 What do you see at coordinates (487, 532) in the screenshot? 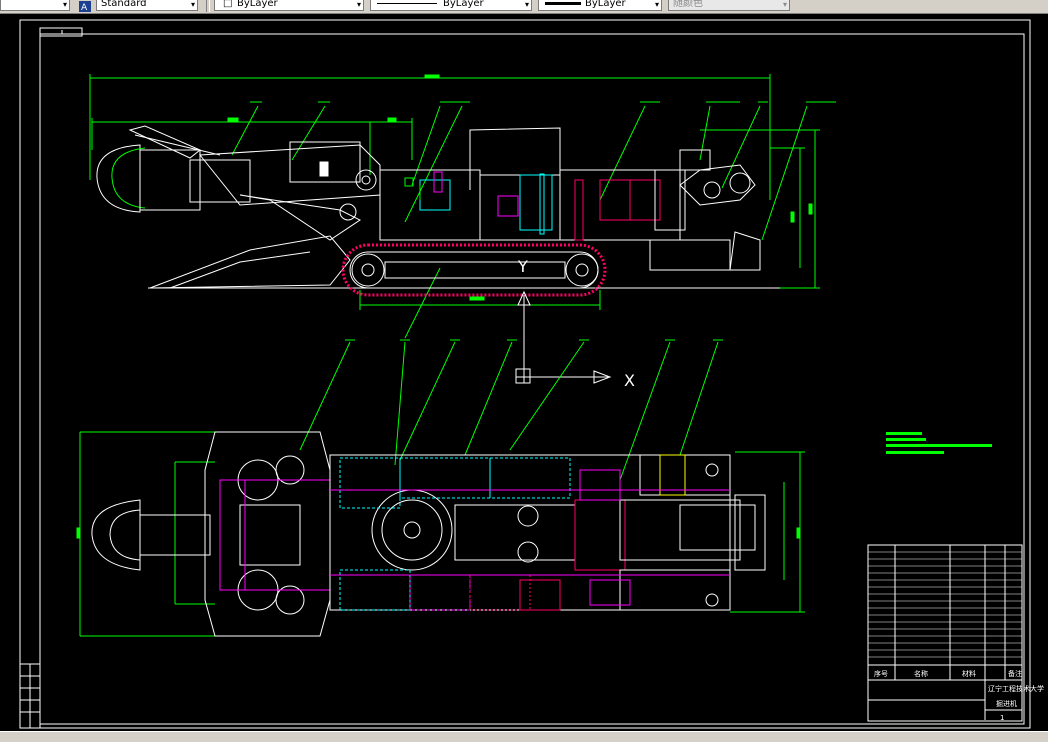
I see `top-view-detail-colors` at bounding box center [487, 532].